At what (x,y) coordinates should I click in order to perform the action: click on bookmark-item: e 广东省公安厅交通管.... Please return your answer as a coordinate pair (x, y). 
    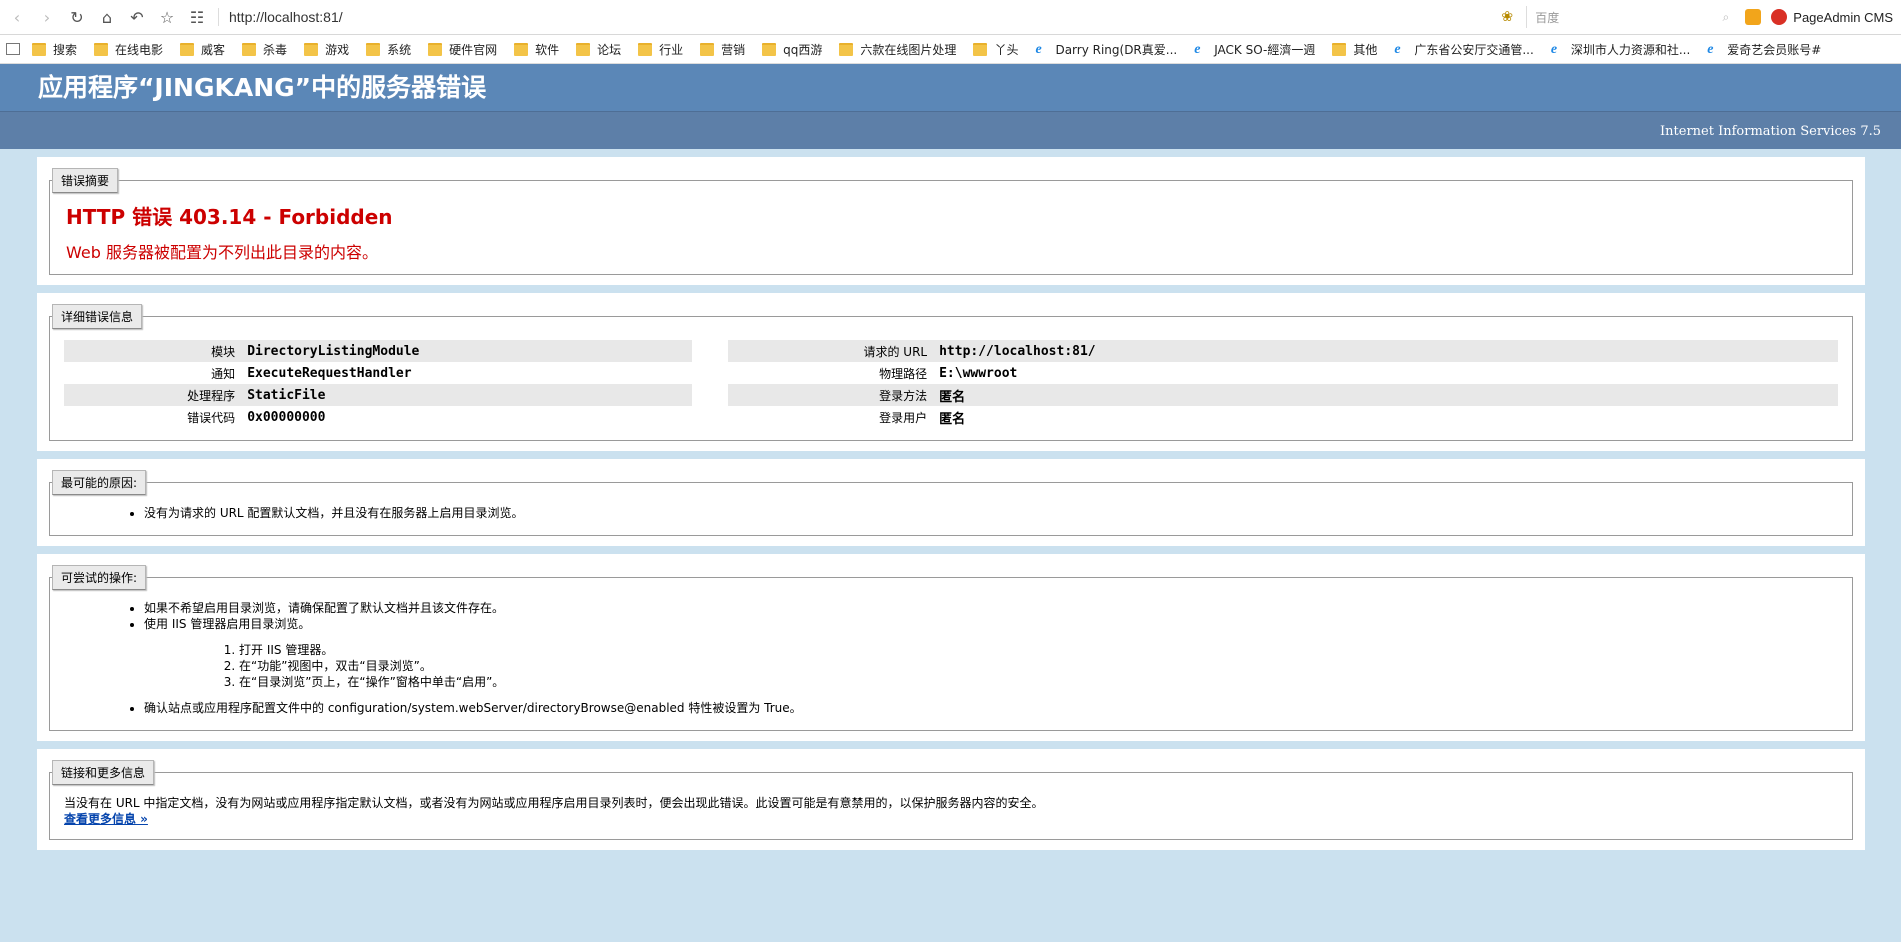
    Looking at the image, I should click on (1463, 49).